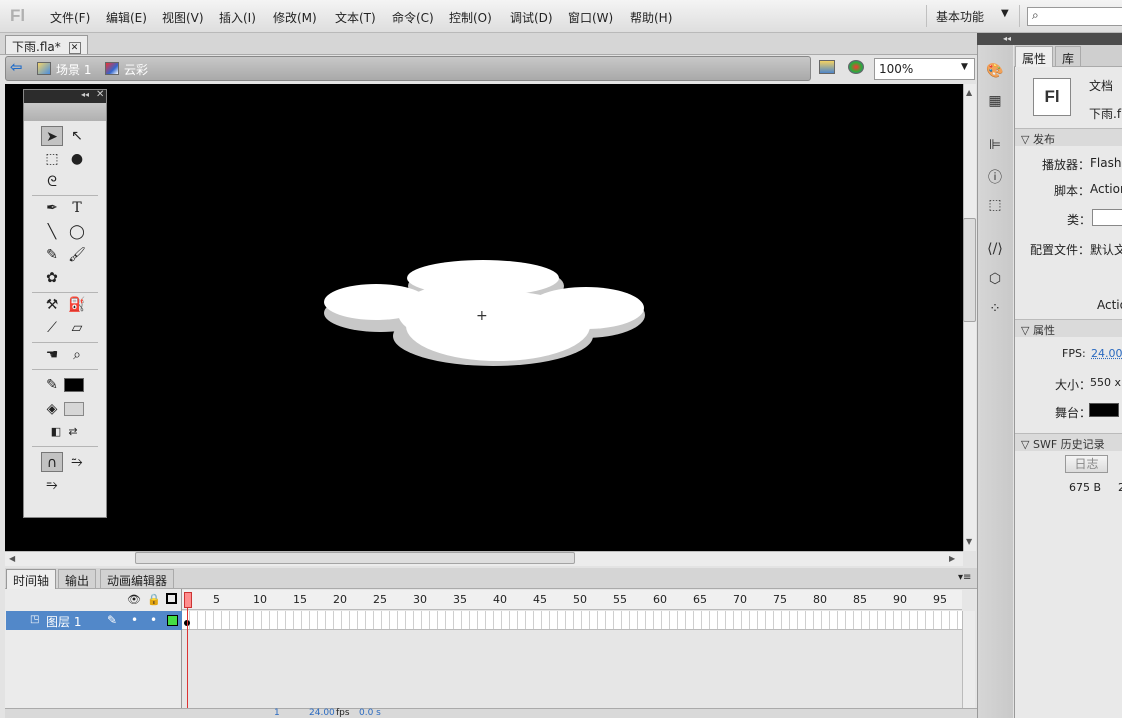 The height and width of the screenshot is (718, 1122). What do you see at coordinates (1068, 56) in the screenshot?
I see `tab-library: 库` at bounding box center [1068, 56].